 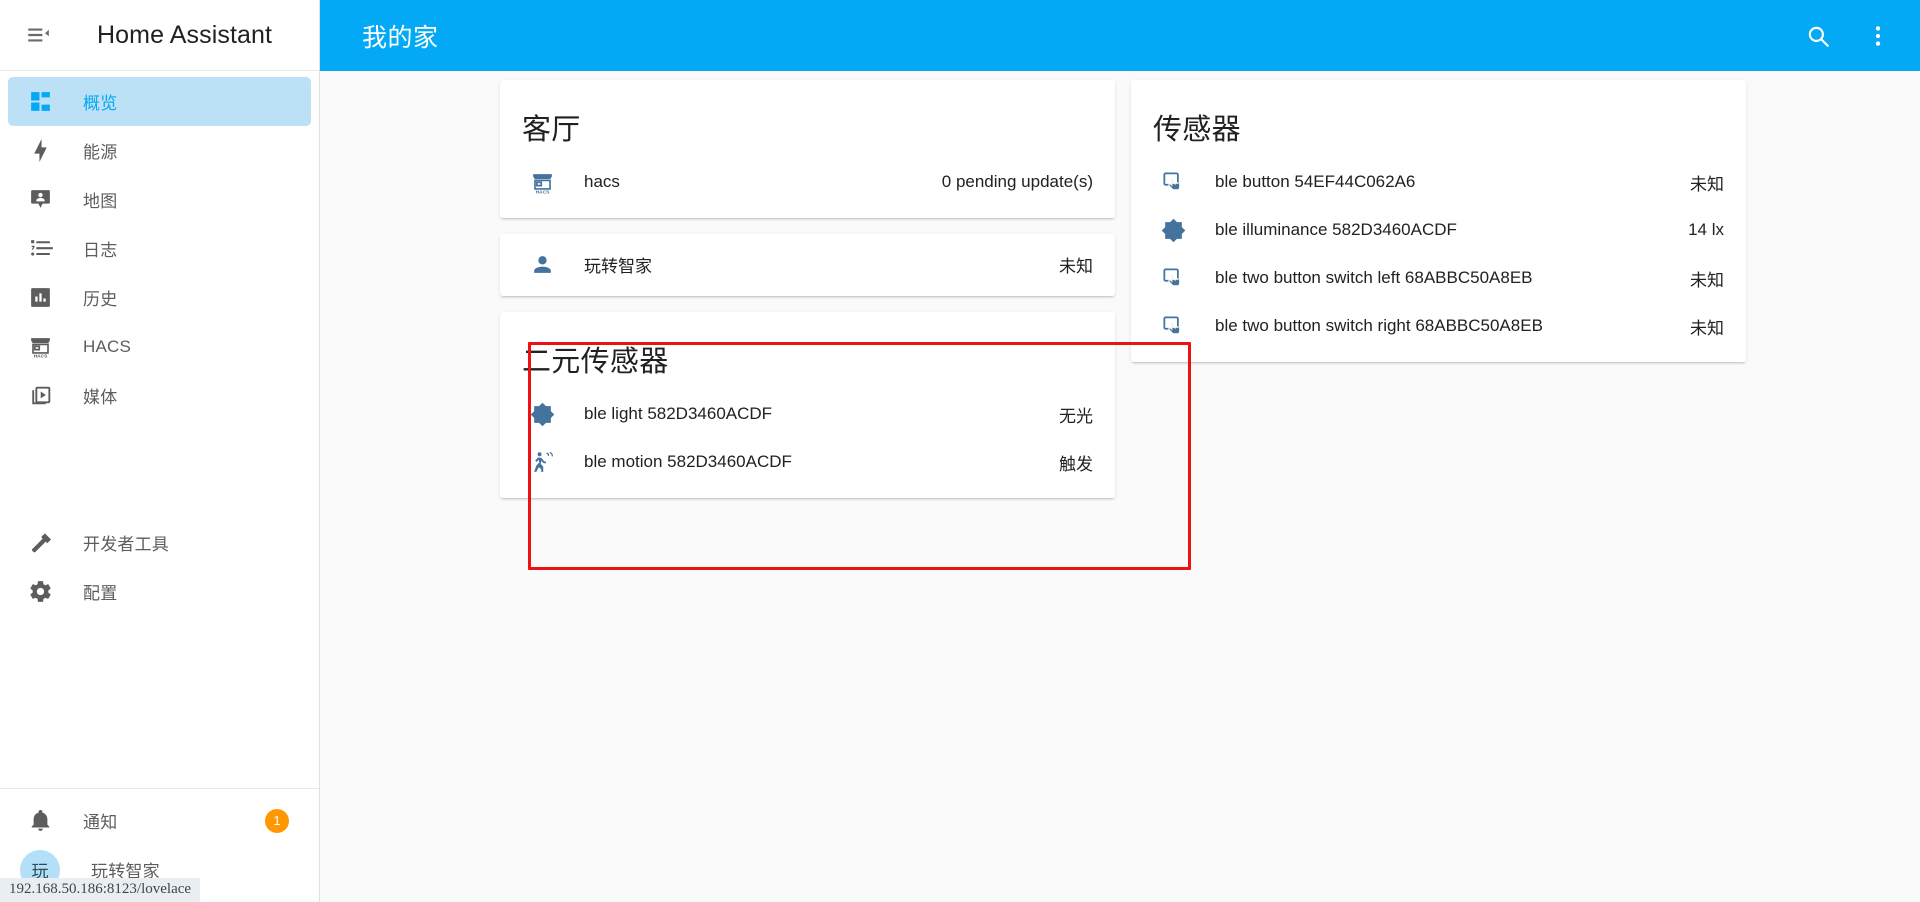 What do you see at coordinates (159, 395) in the screenshot?
I see `sidebar-item-media: 媒体` at bounding box center [159, 395].